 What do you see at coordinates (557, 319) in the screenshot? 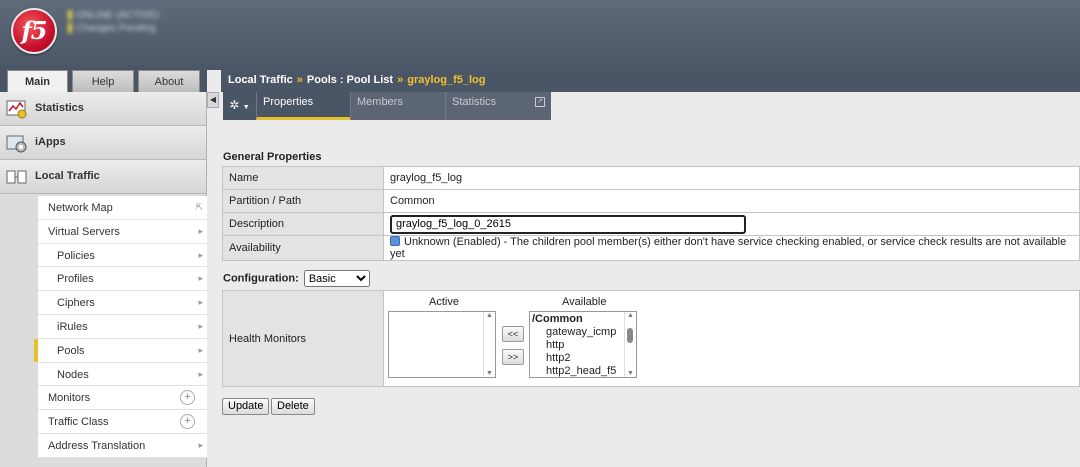
I see `list-group: /Common` at bounding box center [557, 319].